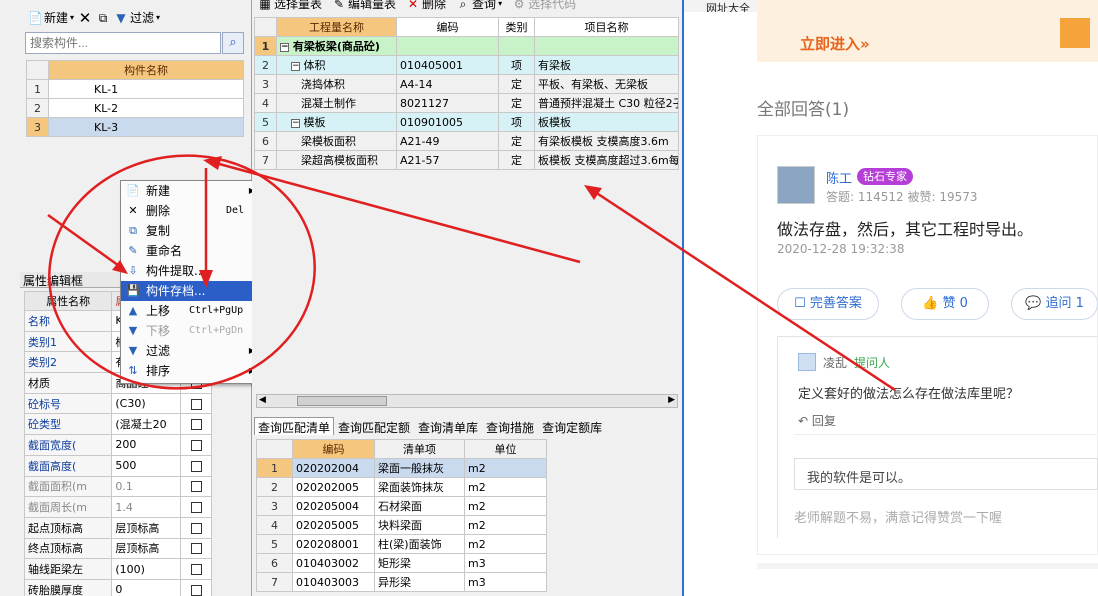 Image resolution: width=1098 pixels, height=596 pixels. Describe the element at coordinates (117, 507) in the screenshot. I see `attr-row: 截面周长(m 1.4` at that location.